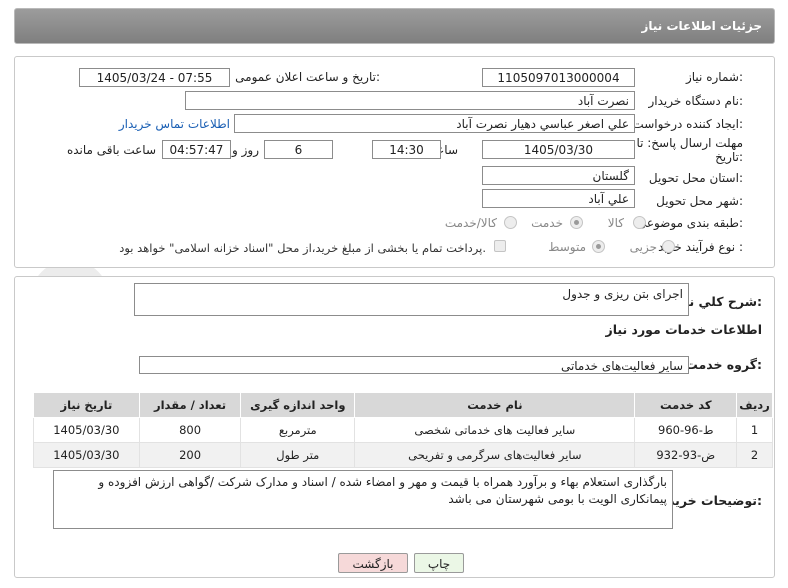 The height and width of the screenshot is (588, 788). What do you see at coordinates (699, 201) in the screenshot?
I see `city-label: شهر محل تحویل:` at bounding box center [699, 201].